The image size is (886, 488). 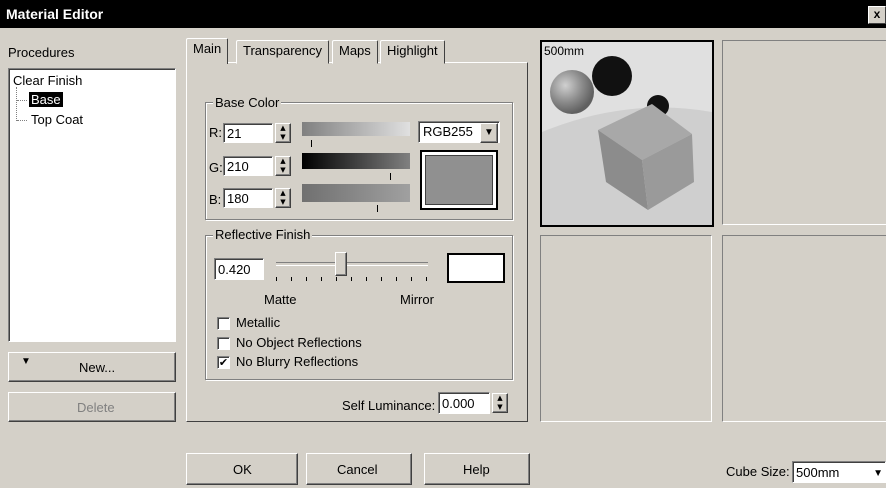 I want to click on red-spinner: ▲ ▼, so click(x=283, y=133).